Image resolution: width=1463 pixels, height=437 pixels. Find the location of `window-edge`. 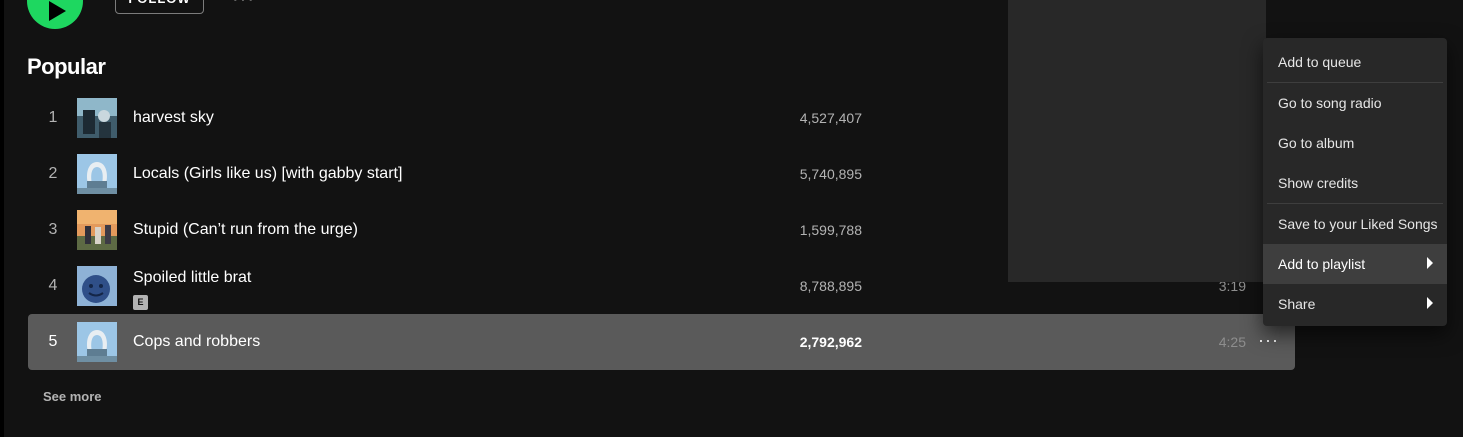

window-edge is located at coordinates (2, 218).